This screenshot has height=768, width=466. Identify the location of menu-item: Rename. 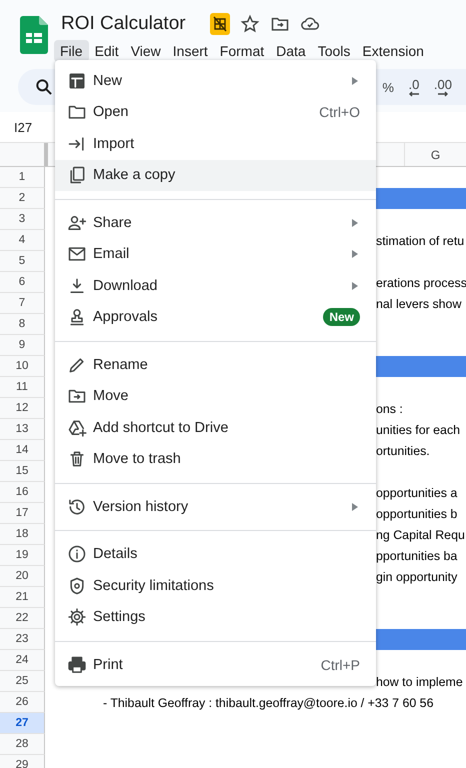
(215, 364).